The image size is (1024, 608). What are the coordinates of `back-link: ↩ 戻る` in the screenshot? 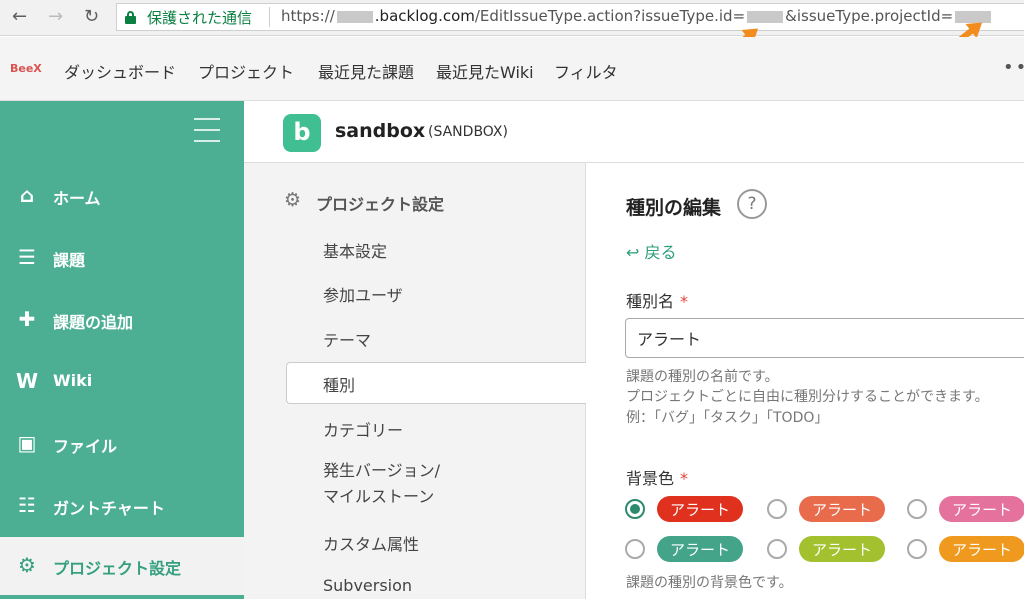 It's located at (651, 251).